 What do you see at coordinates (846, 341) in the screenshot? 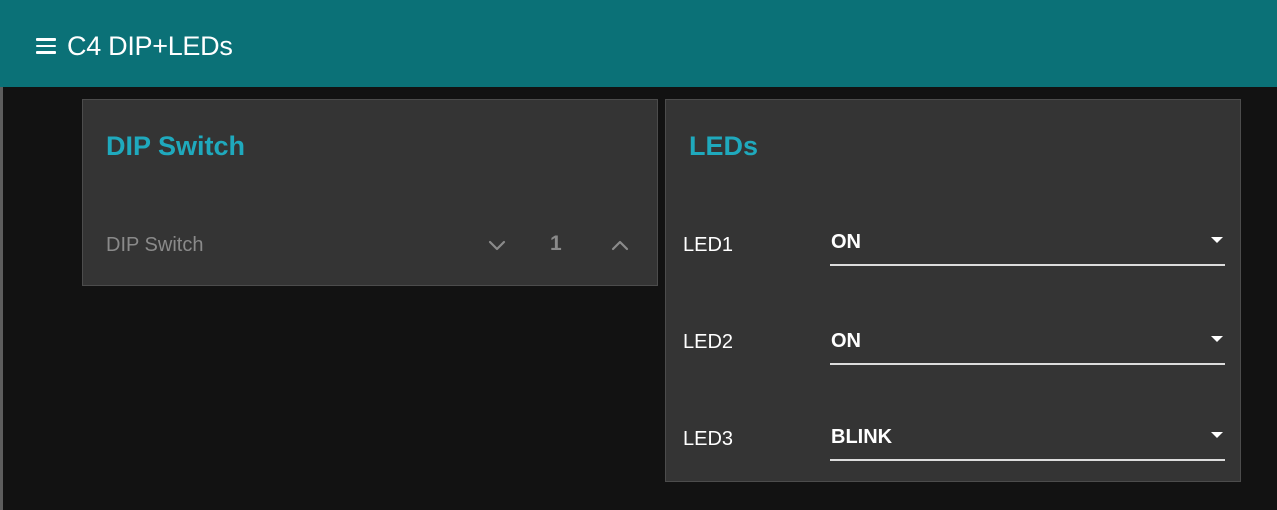
I see `led2-select-value: ON` at bounding box center [846, 341].